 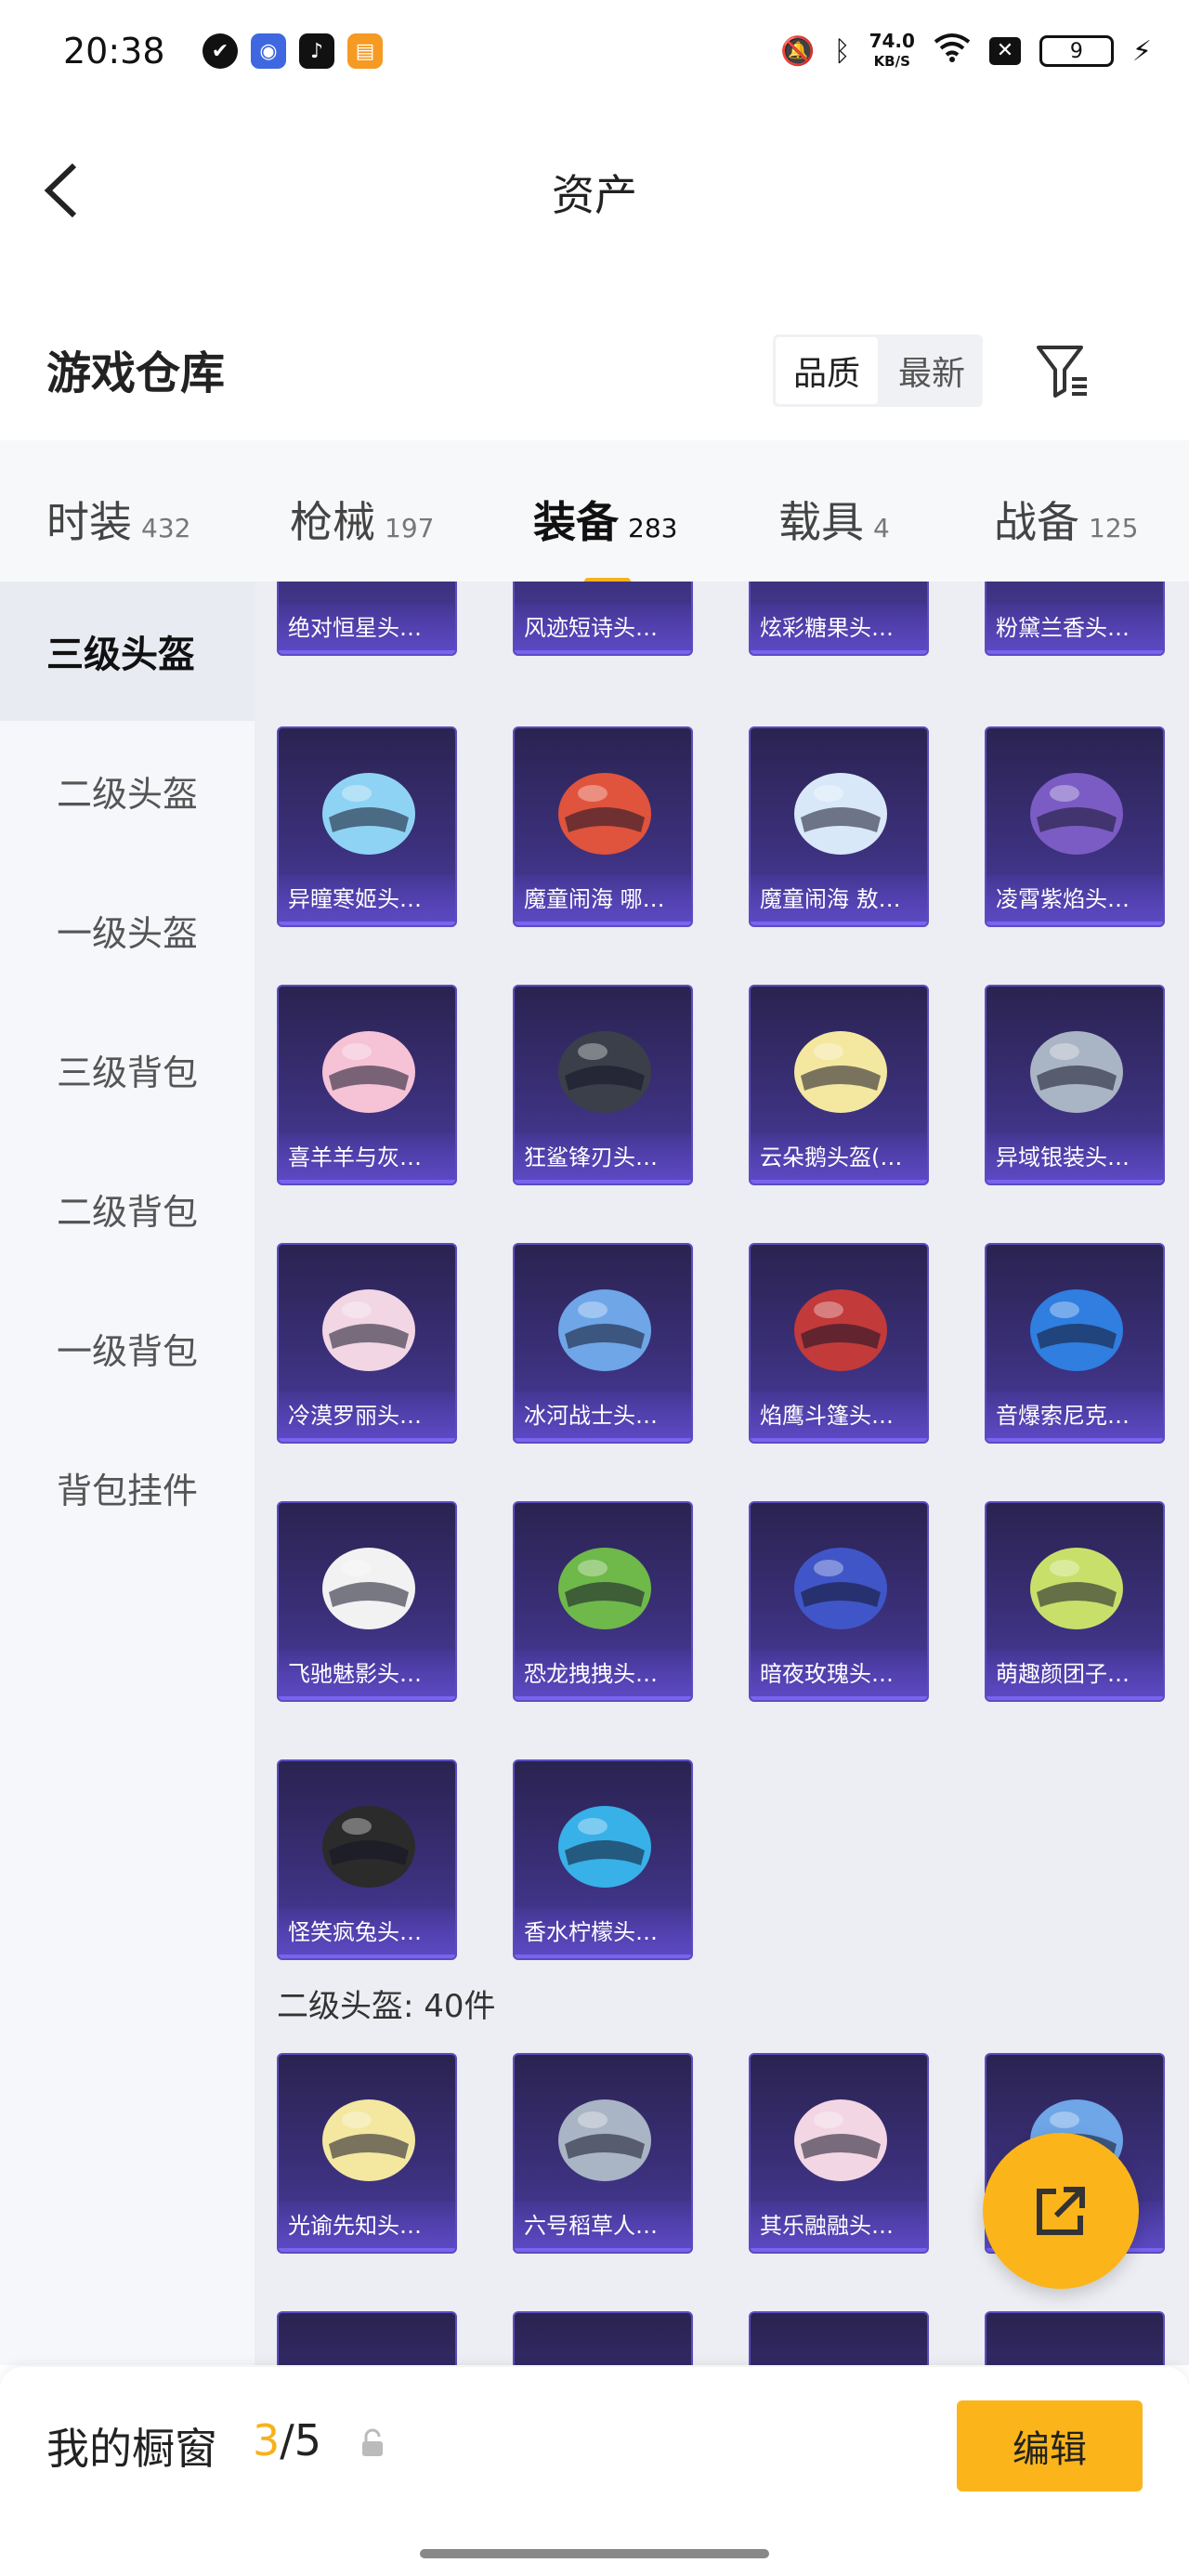 What do you see at coordinates (1077, 51) in the screenshot?
I see `battery-icon: 9` at bounding box center [1077, 51].